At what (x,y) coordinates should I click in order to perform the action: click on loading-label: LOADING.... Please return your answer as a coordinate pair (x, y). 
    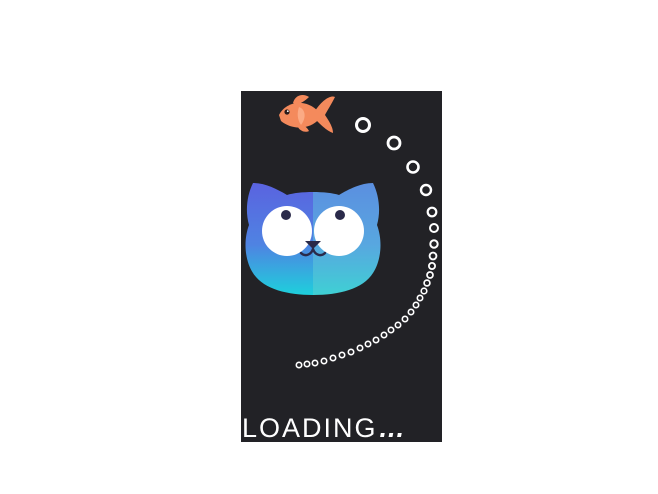
    Looking at the image, I should click on (342, 427).